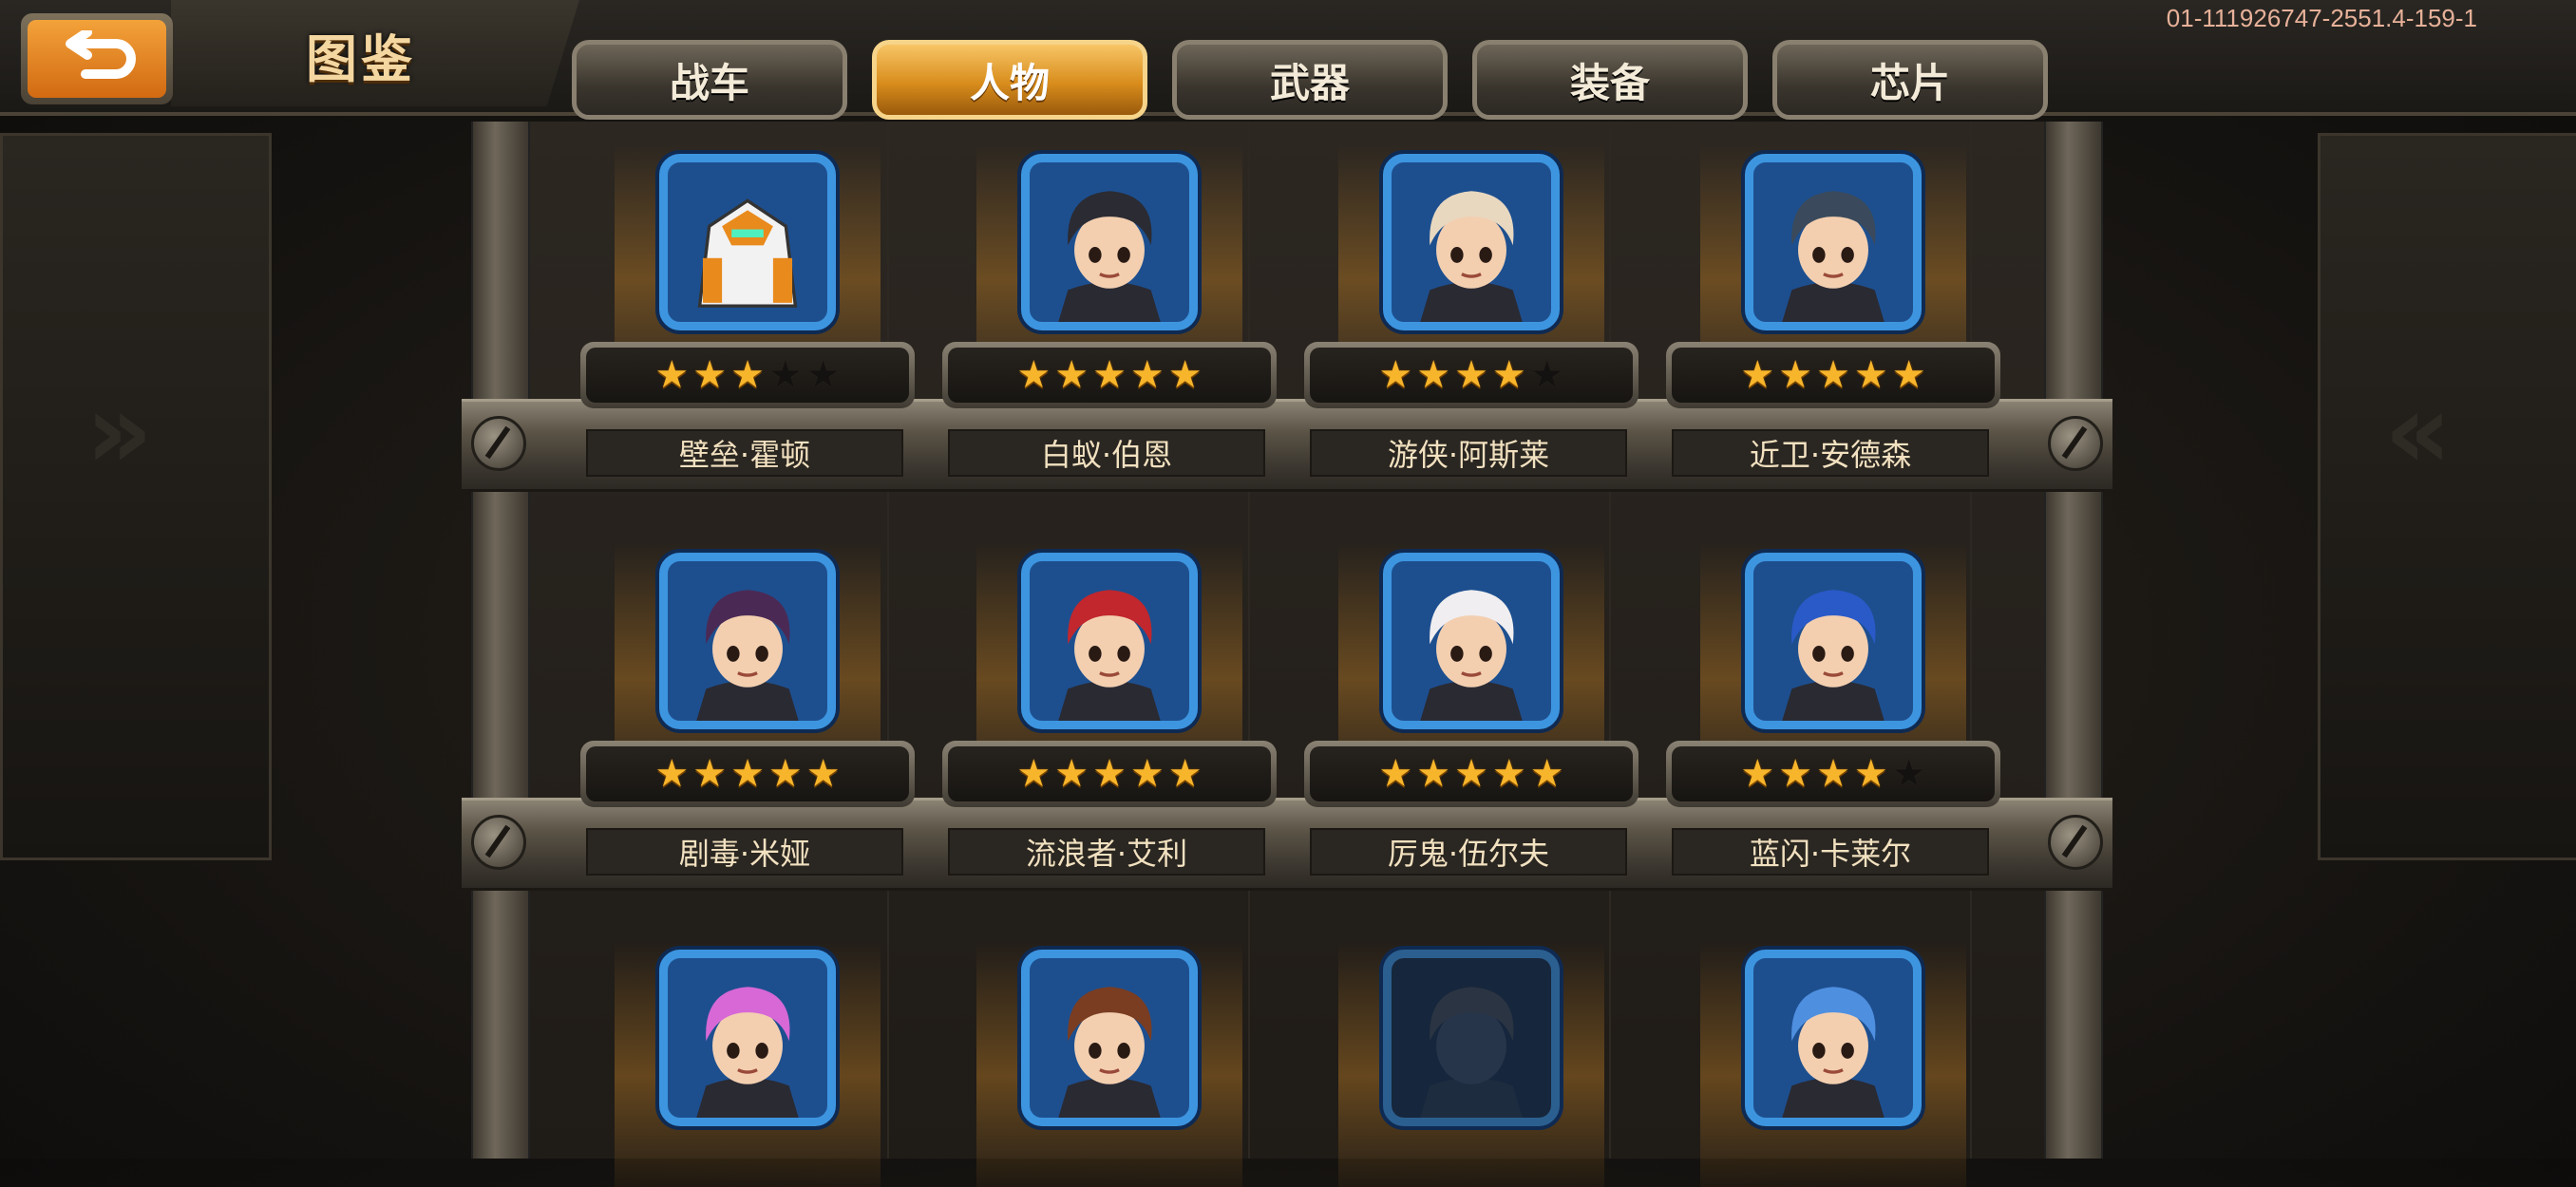 The image size is (2576, 1187). I want to click on character-name: 蓝闪·卡莱尔, so click(1830, 852).